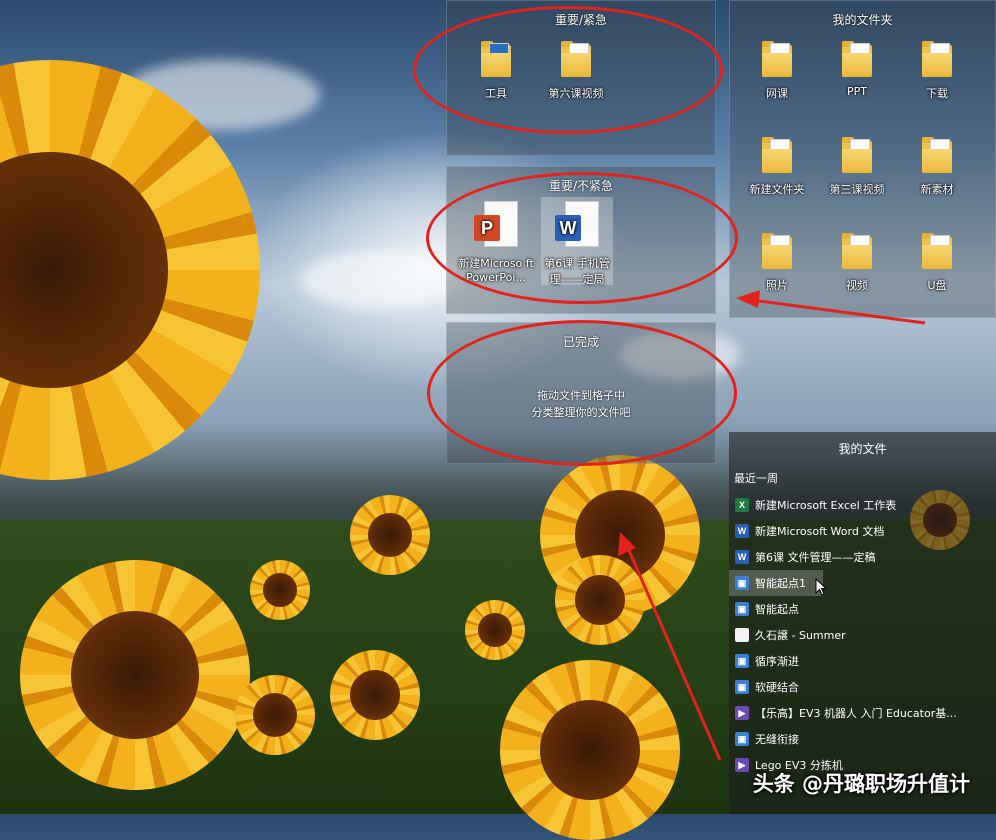 This screenshot has width=996, height=840. What do you see at coordinates (861, 784) in the screenshot?
I see `watermark: 头条 @丹璐职场升值计` at bounding box center [861, 784].